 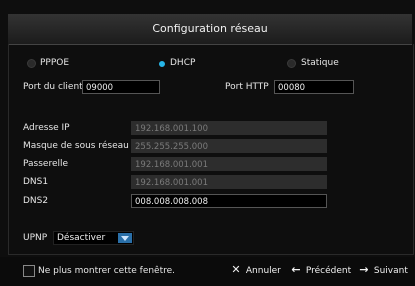 I want to click on cancel-label: Annuler, so click(x=263, y=271).